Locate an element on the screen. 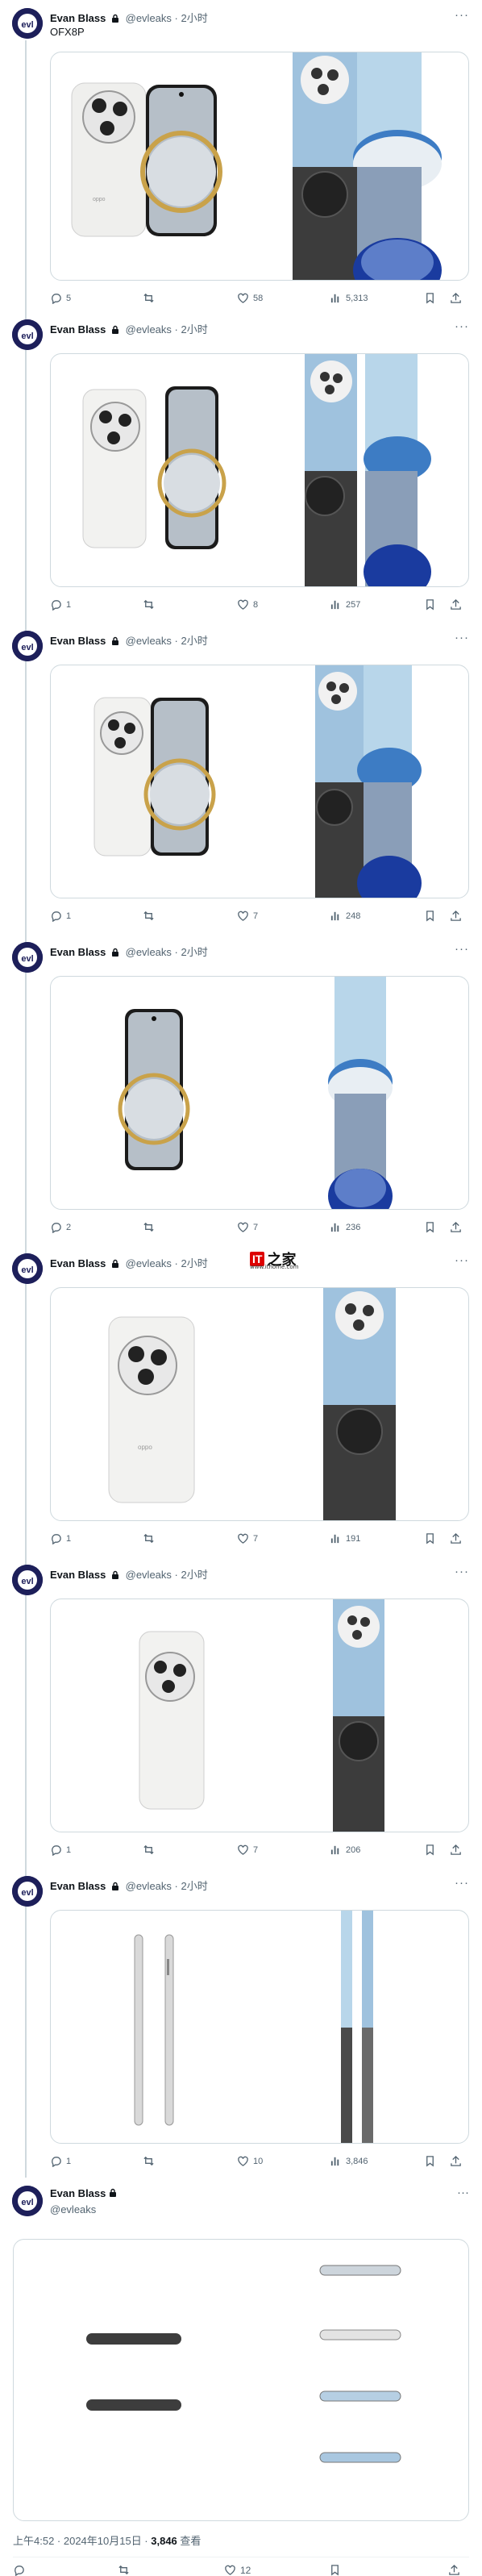 This screenshot has width=482, height=2576. like-button: 10 is located at coordinates (250, 2161).